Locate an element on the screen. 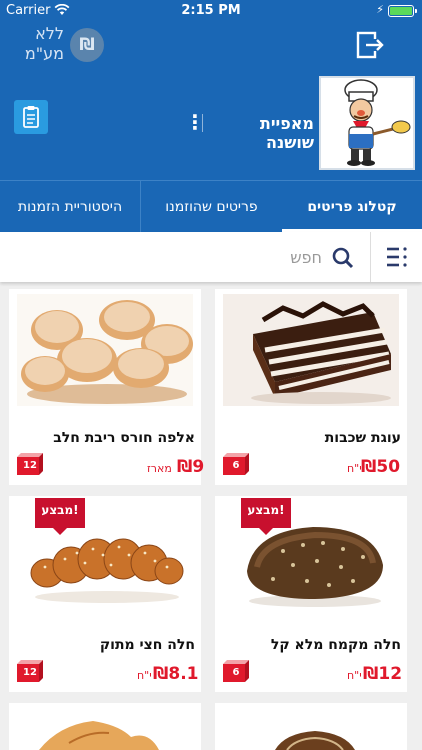 The image size is (422, 750). shekel-icon: ₪ is located at coordinates (87, 45).